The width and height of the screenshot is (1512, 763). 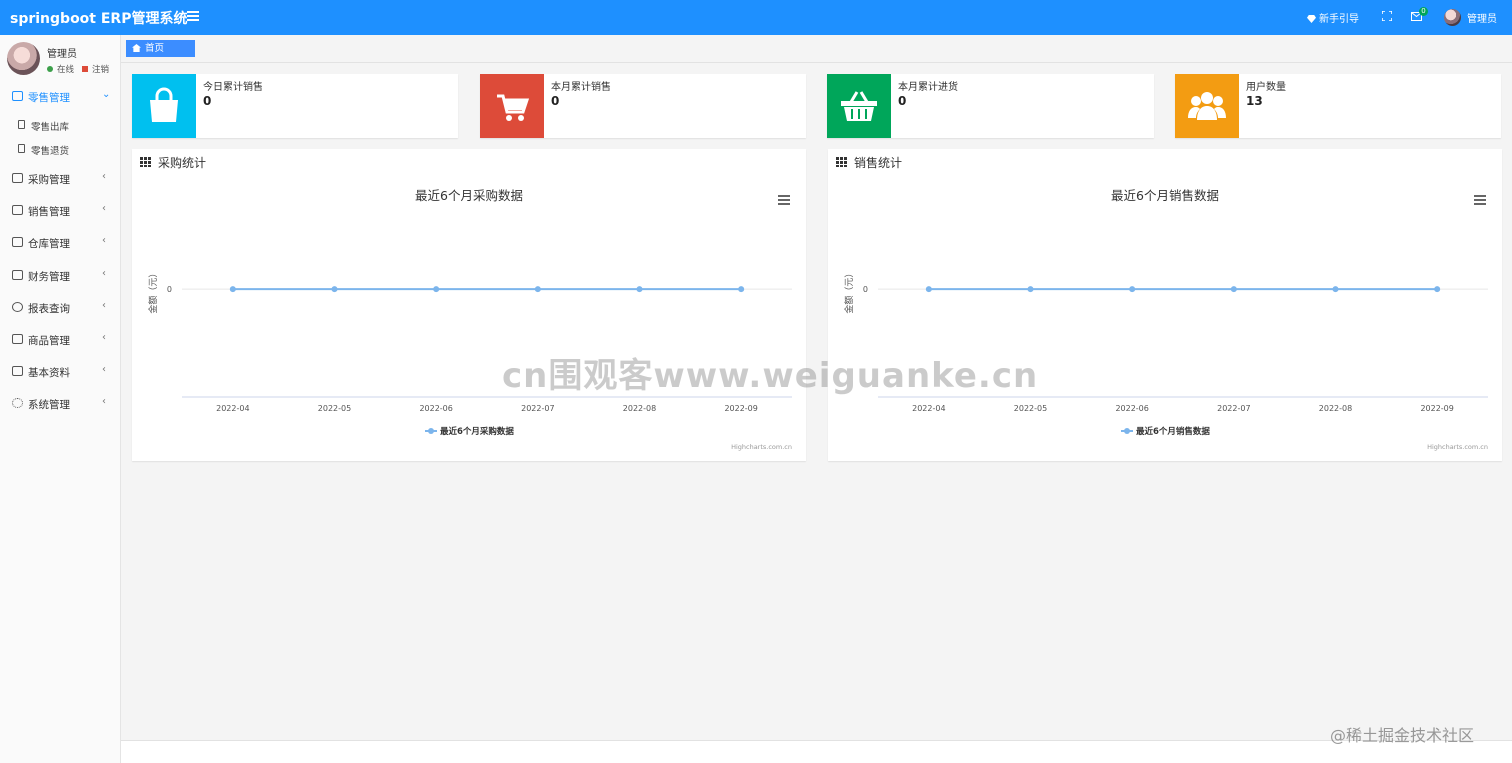 I want to click on status-online: 在线, so click(x=60, y=69).